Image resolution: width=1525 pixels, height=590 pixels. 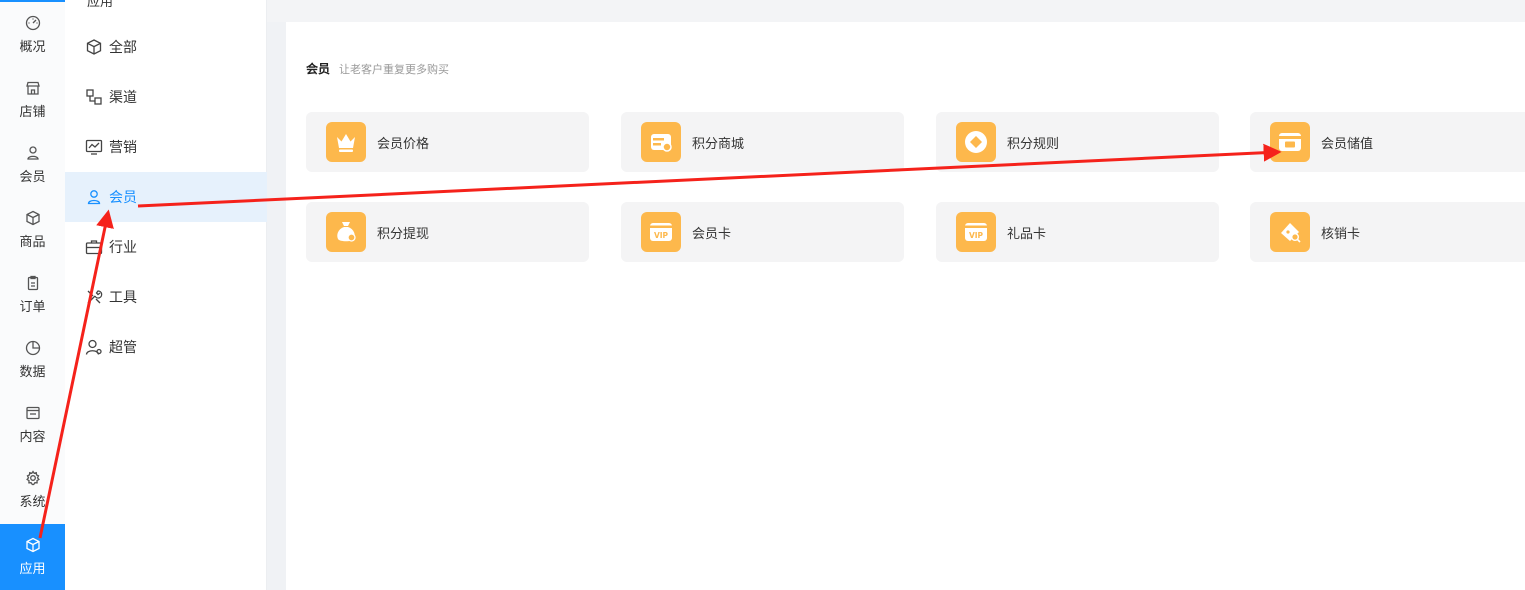 I want to click on rail-item-products: 商品, so click(x=32, y=229).